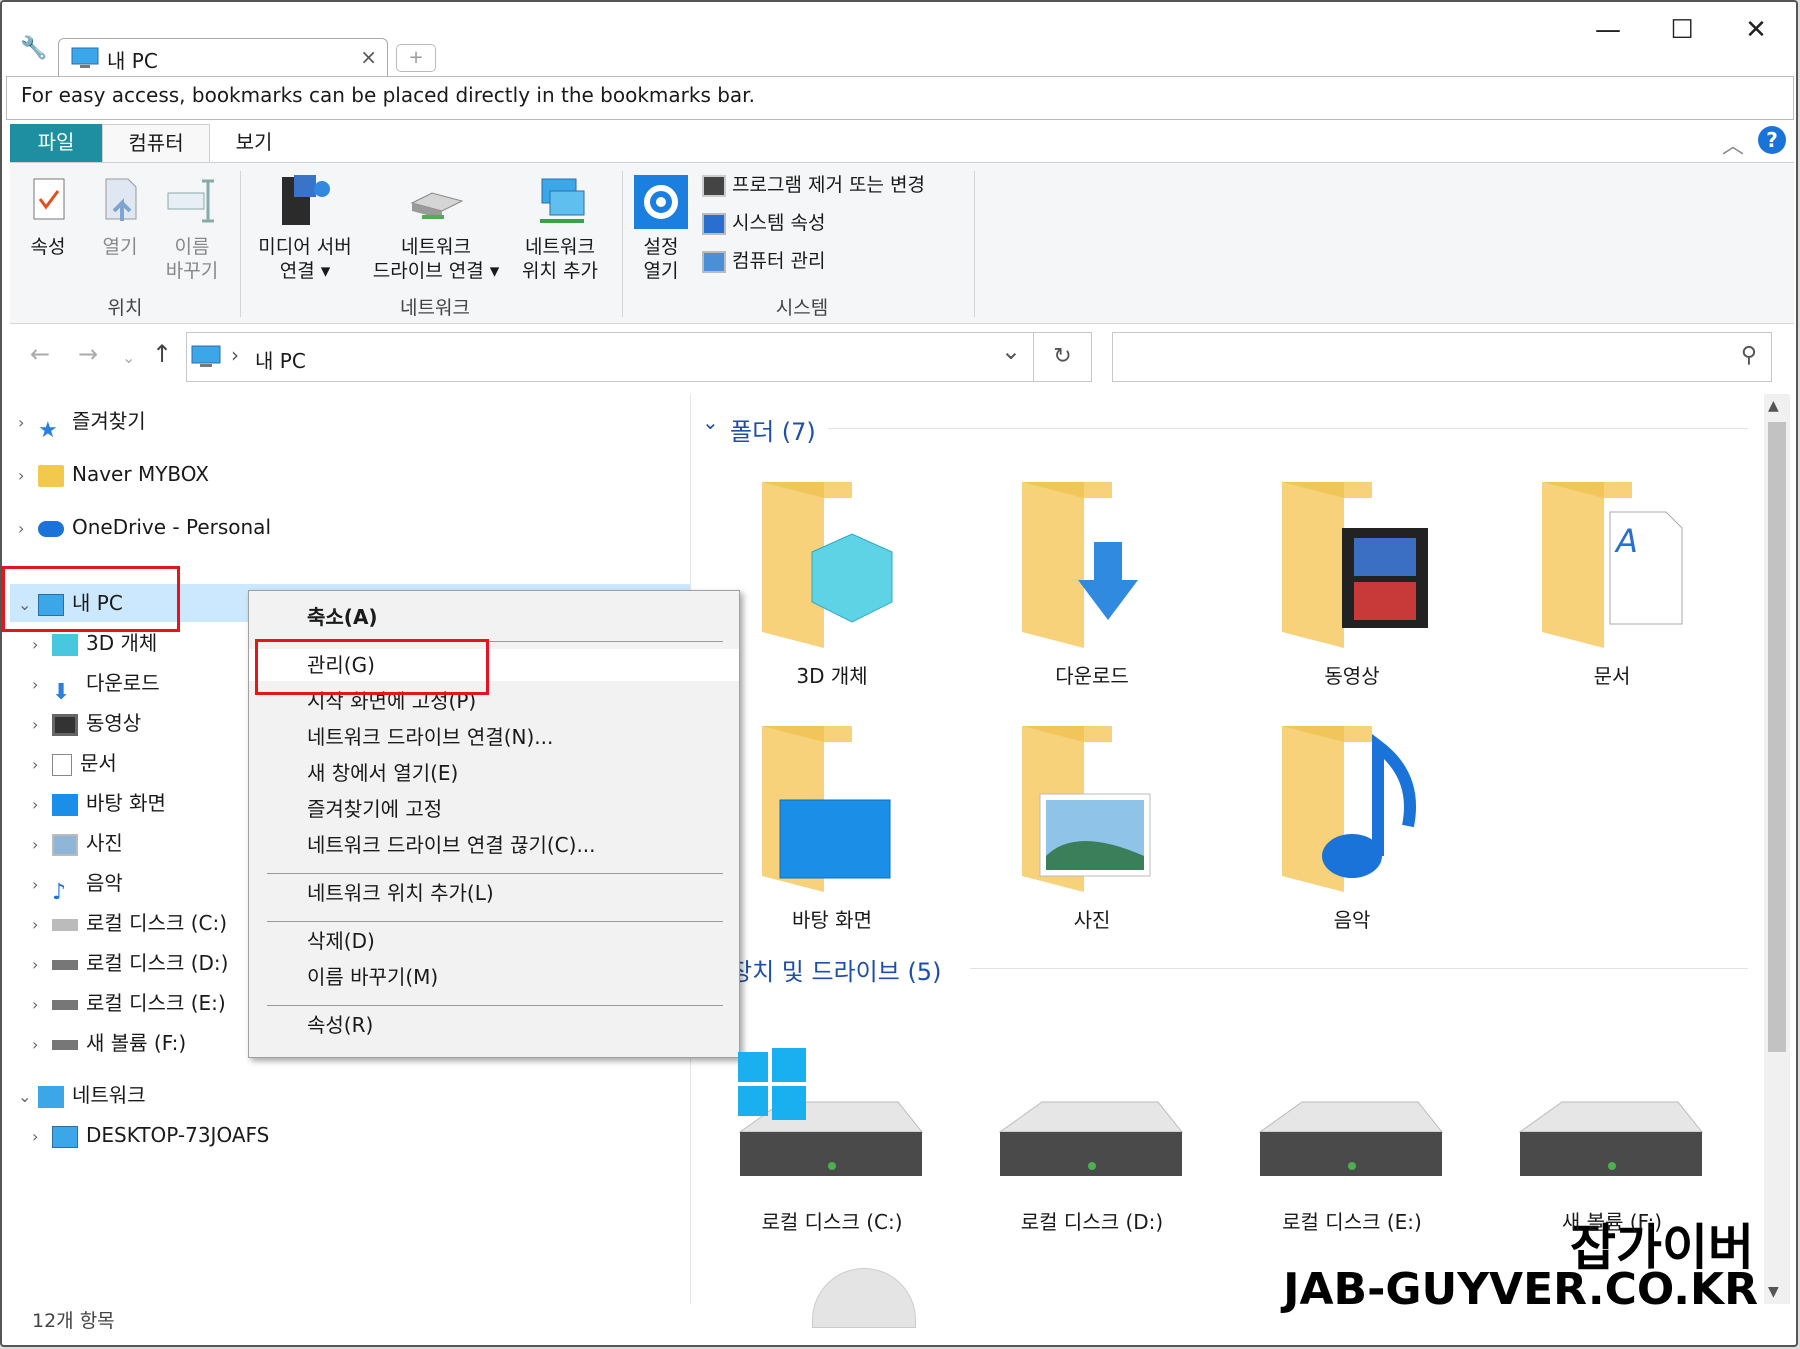  What do you see at coordinates (150, 1135) in the screenshot?
I see `tree-item-desktop-host: › DESKTOP-73JOAFS` at bounding box center [150, 1135].